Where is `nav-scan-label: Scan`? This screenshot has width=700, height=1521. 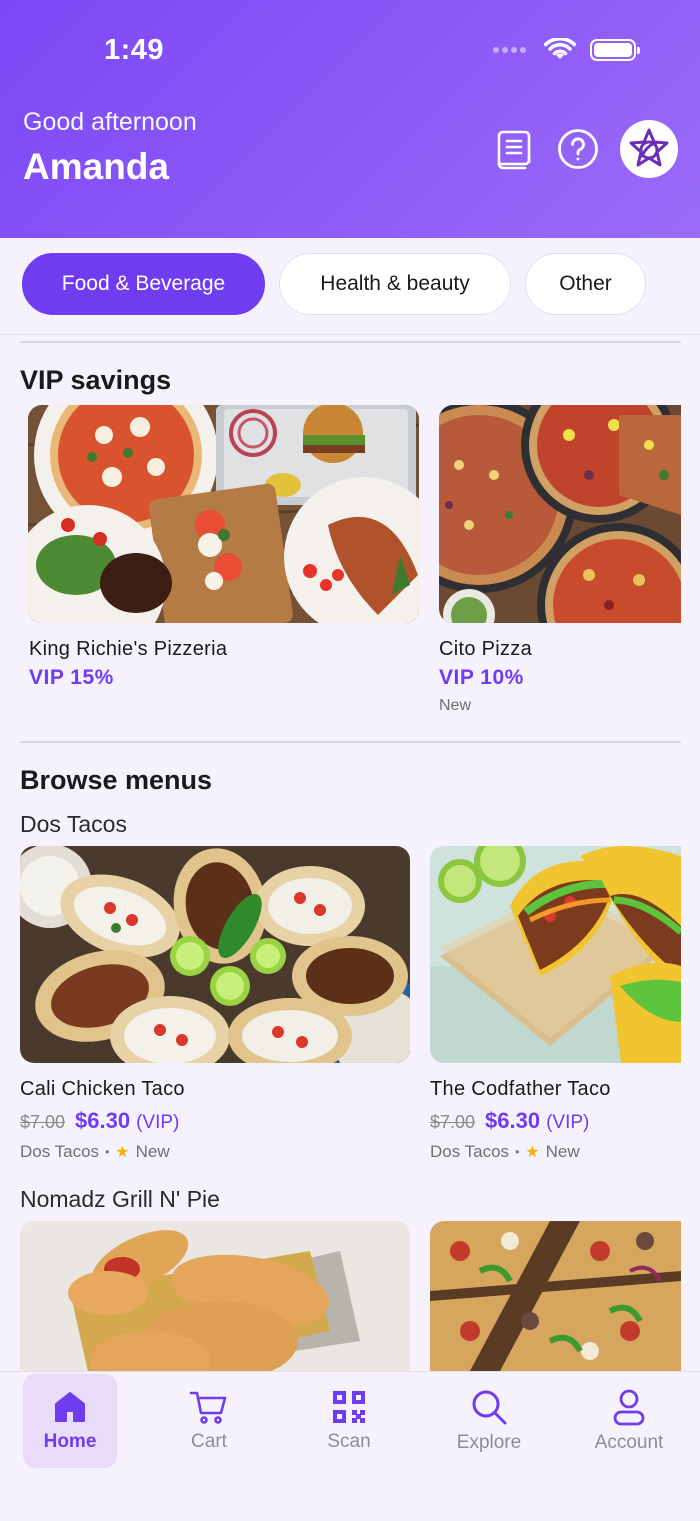
nav-scan-label: Scan is located at coordinates (349, 1441).